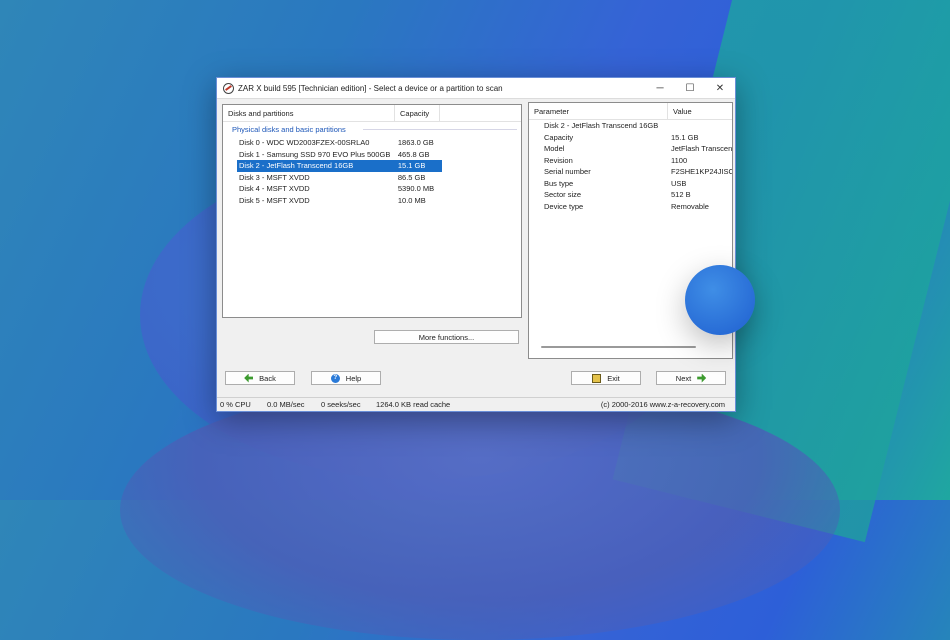 The height and width of the screenshot is (640, 950). I want to click on next-button: Next, so click(691, 378).